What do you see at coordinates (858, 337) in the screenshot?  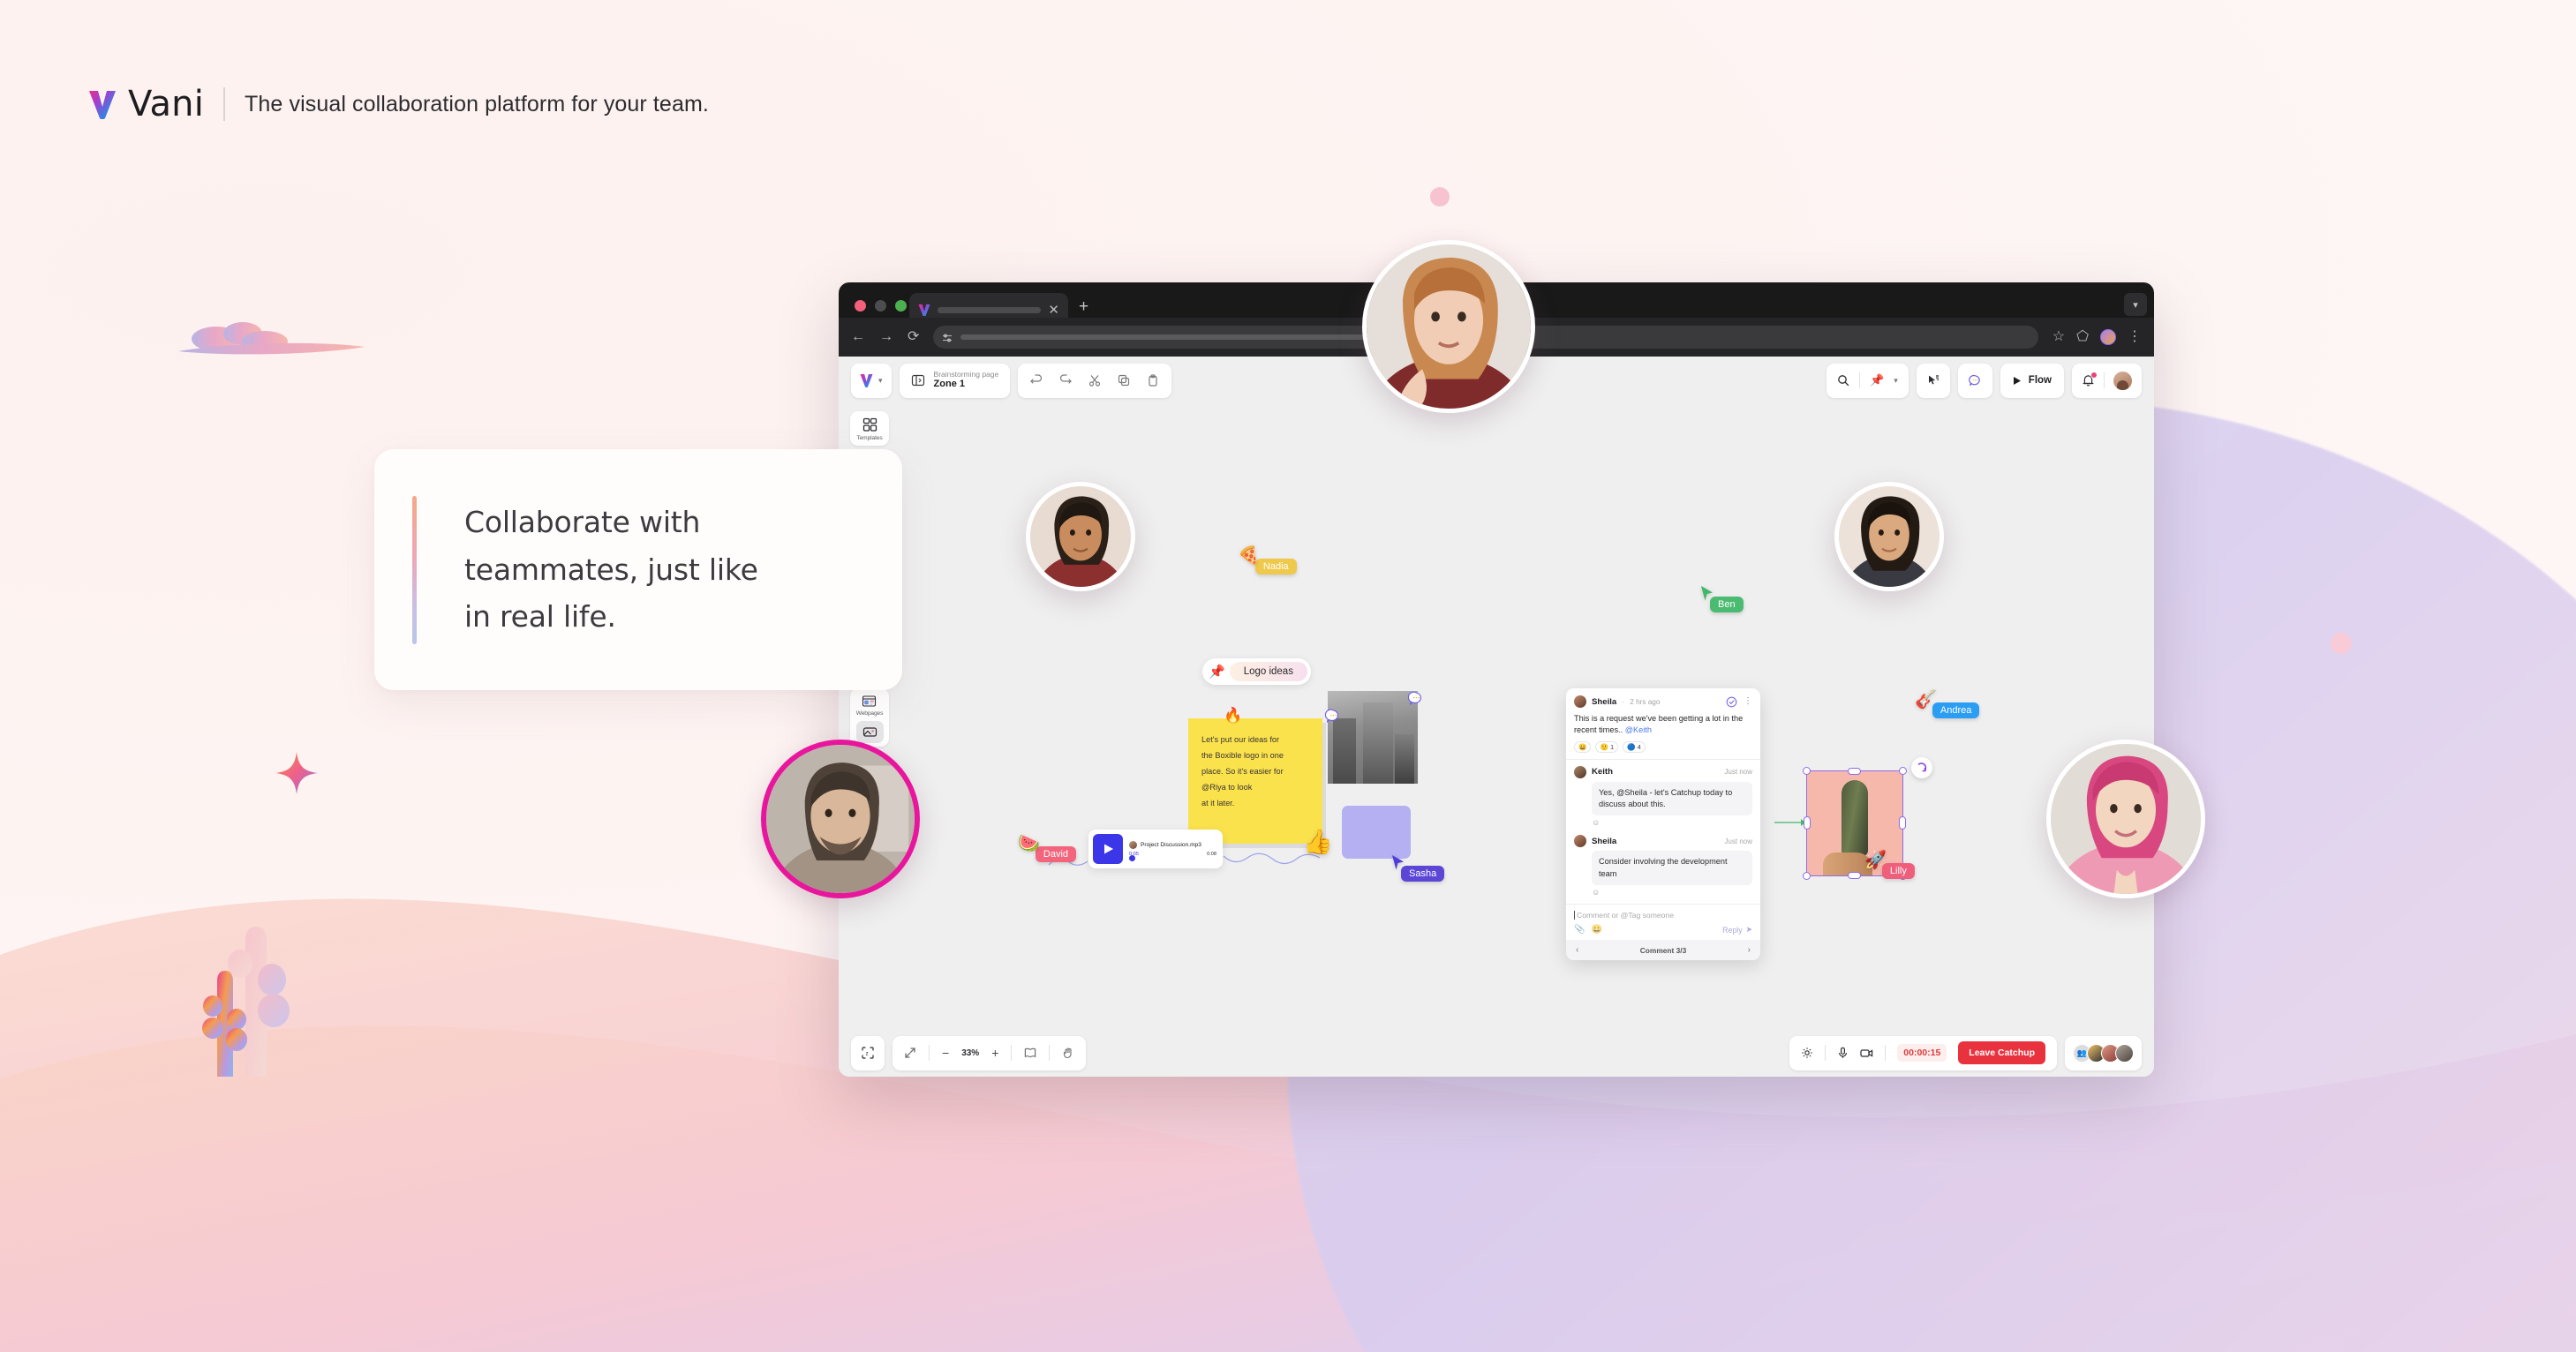 I see `arrow-left-icon: ←` at bounding box center [858, 337].